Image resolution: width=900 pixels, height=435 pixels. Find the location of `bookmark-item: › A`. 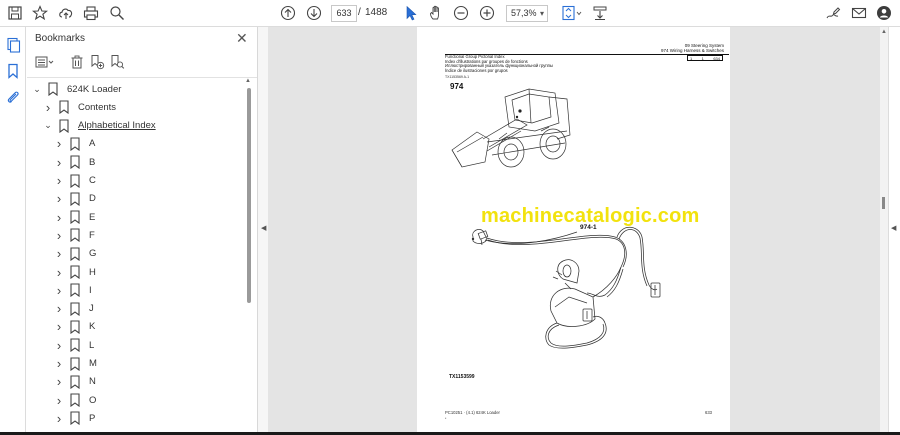

bookmark-item: › A is located at coordinates (75, 144).